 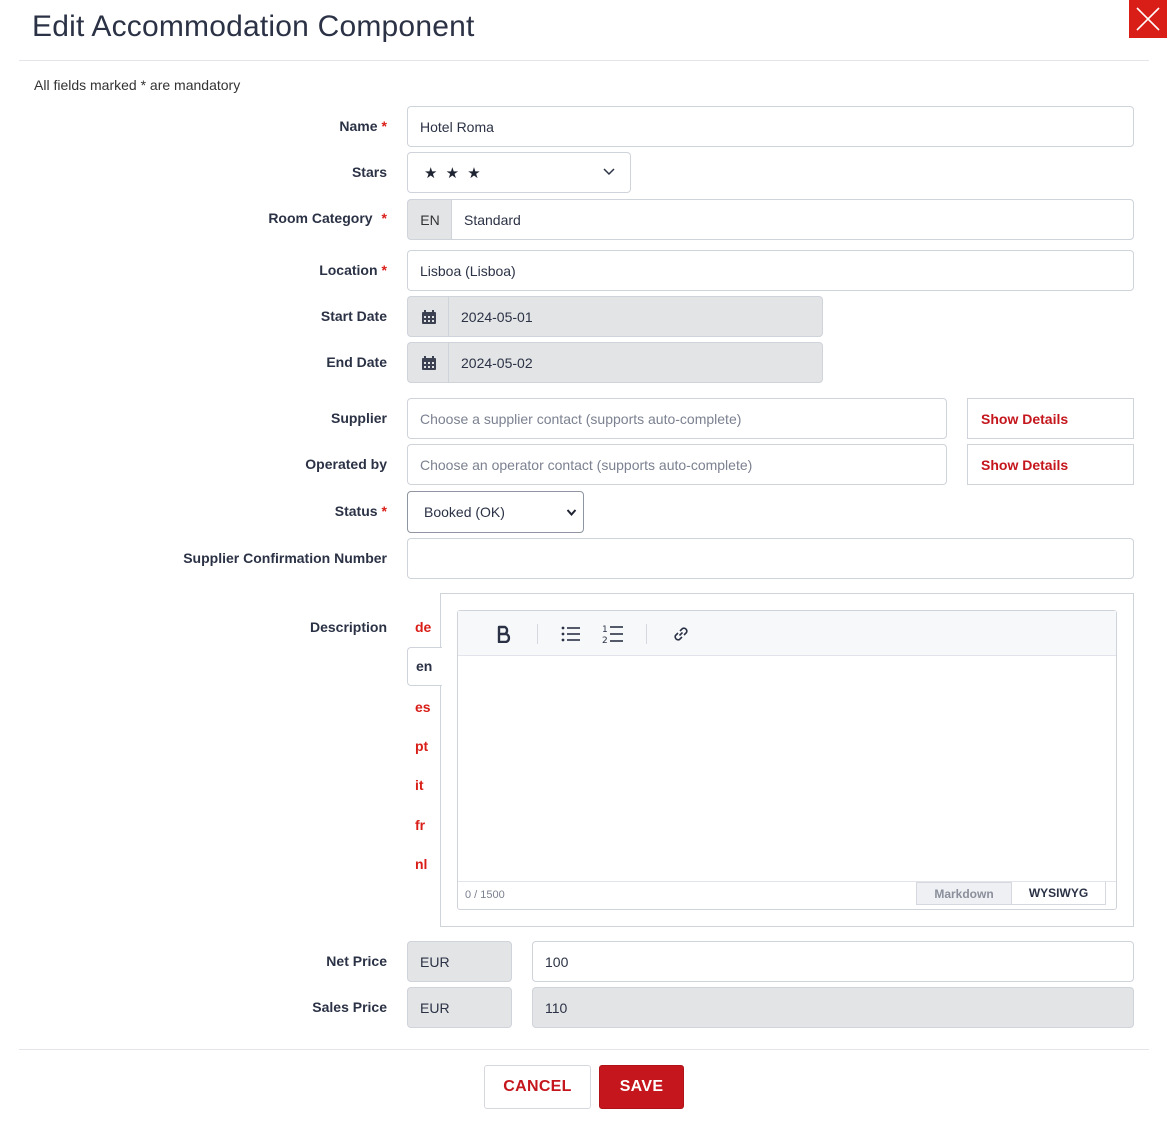 What do you see at coordinates (348, 627) in the screenshot?
I see `description-label: Description` at bounding box center [348, 627].